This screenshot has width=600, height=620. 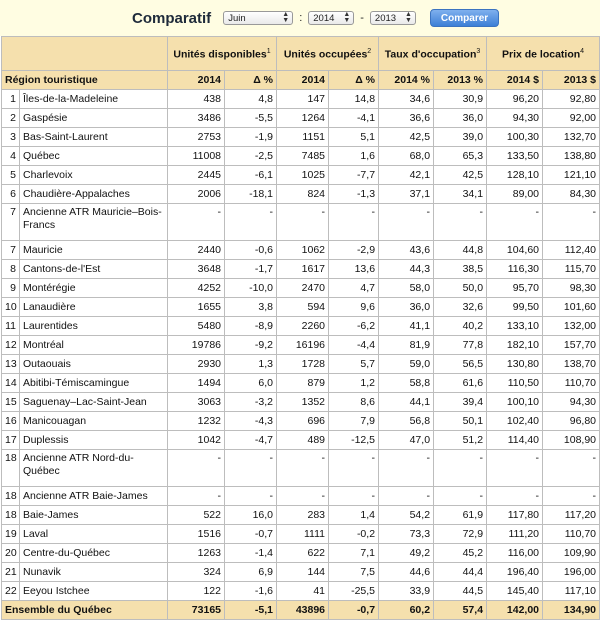 I want to click on region-name: Charlevoix, so click(x=93, y=175).